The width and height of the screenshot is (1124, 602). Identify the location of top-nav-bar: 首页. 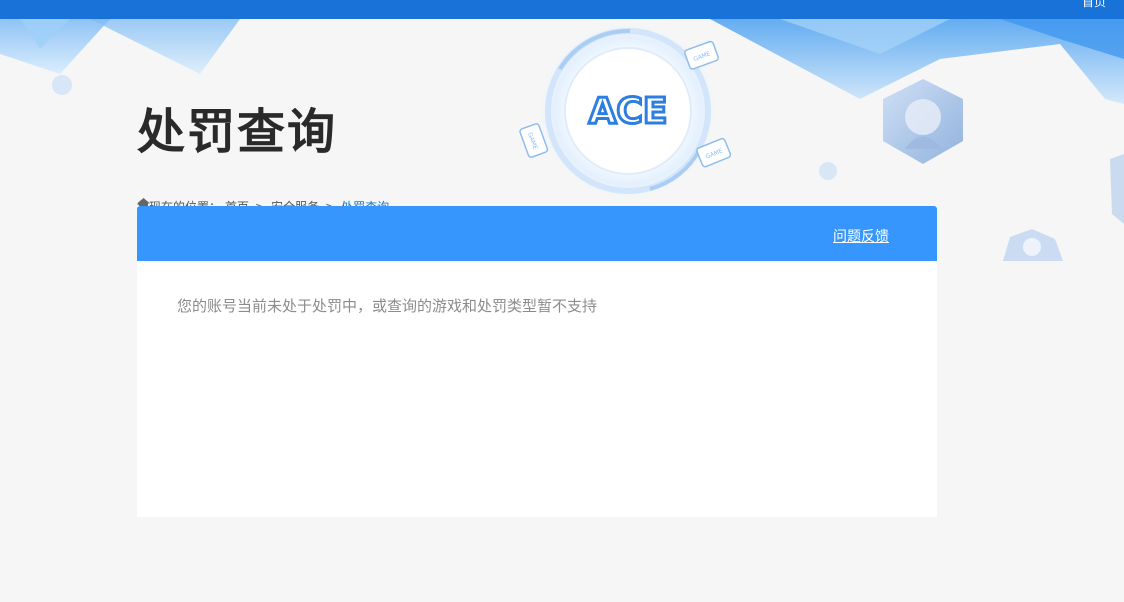
(562, 9).